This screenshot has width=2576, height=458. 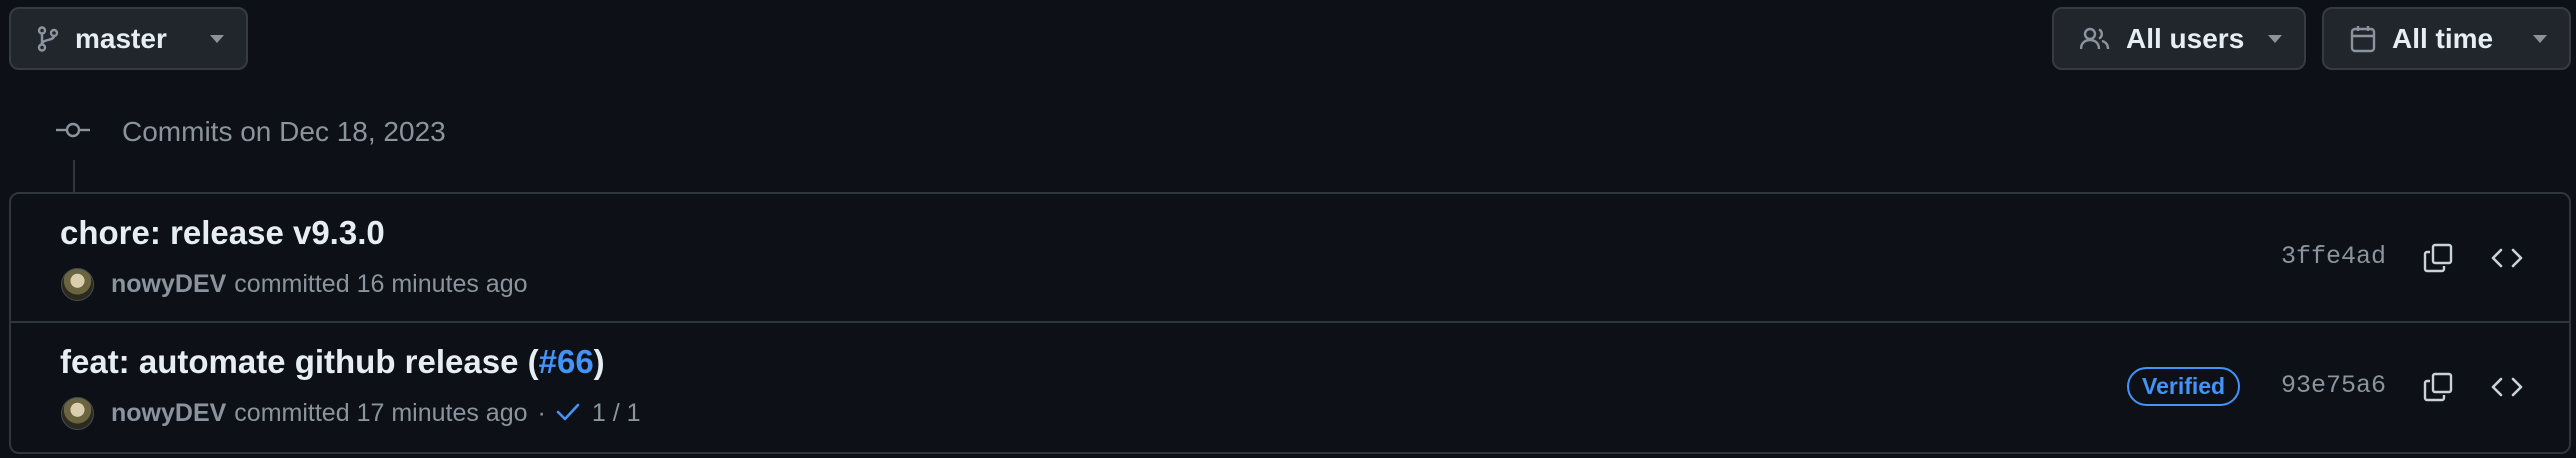 I want to click on branch-selector-button: master, so click(x=128, y=38).